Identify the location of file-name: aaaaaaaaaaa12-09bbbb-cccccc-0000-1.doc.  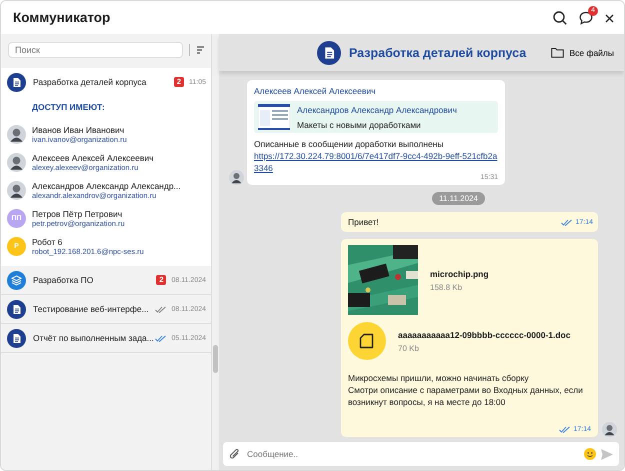
(484, 335).